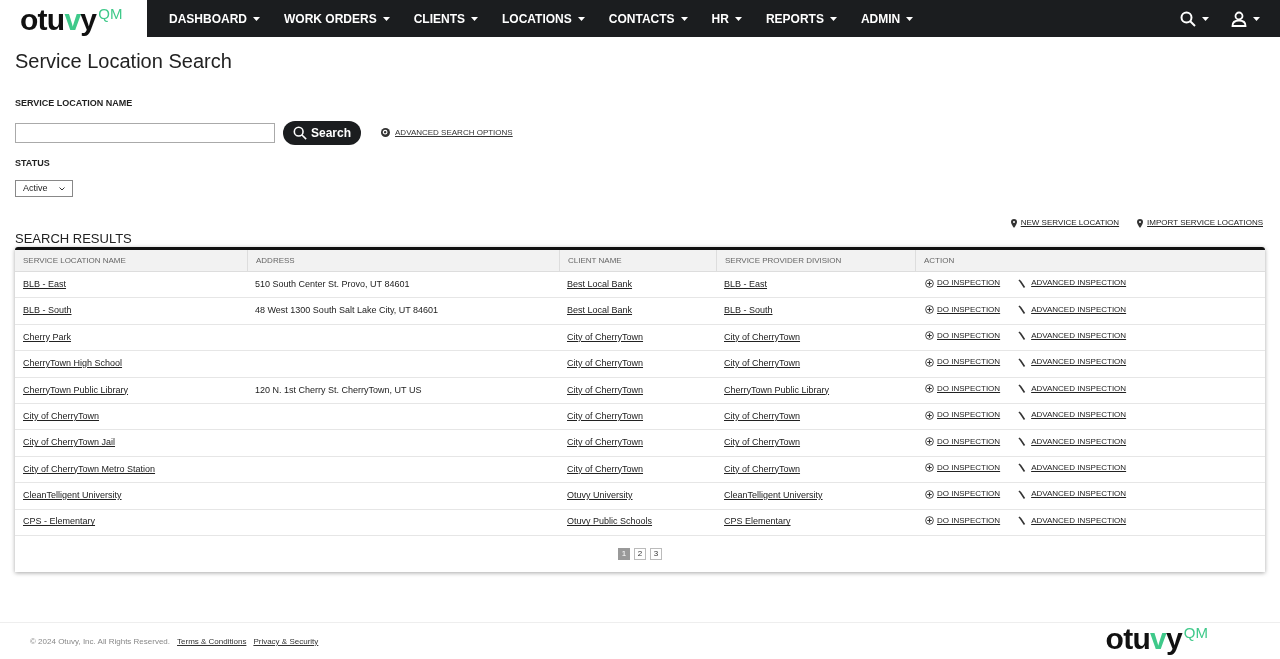 The image size is (1280, 659). What do you see at coordinates (286, 641) in the screenshot?
I see `footer-link: Privacy & Security` at bounding box center [286, 641].